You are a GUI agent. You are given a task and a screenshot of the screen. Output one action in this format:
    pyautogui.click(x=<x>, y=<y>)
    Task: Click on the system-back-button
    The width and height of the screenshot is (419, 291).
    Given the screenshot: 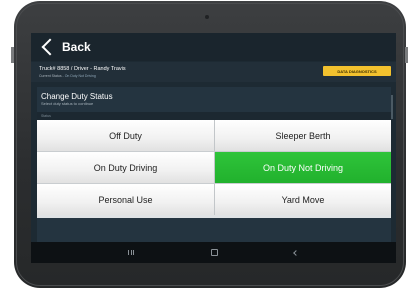 What is the action you would take?
    pyautogui.click(x=296, y=252)
    